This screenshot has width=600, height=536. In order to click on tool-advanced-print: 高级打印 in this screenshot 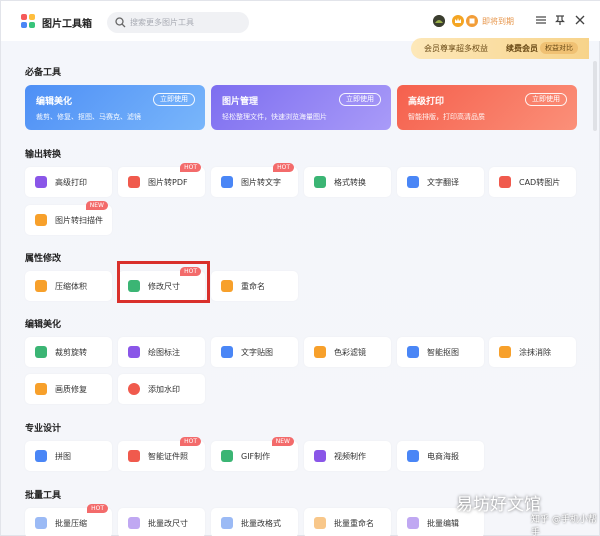, I will do `click(68, 182)`.